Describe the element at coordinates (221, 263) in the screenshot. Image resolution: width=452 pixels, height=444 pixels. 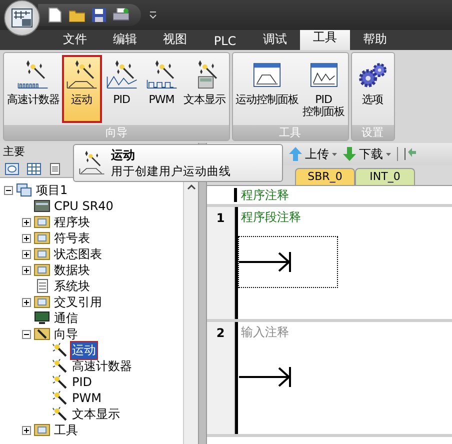
I see `network-number: 1` at that location.